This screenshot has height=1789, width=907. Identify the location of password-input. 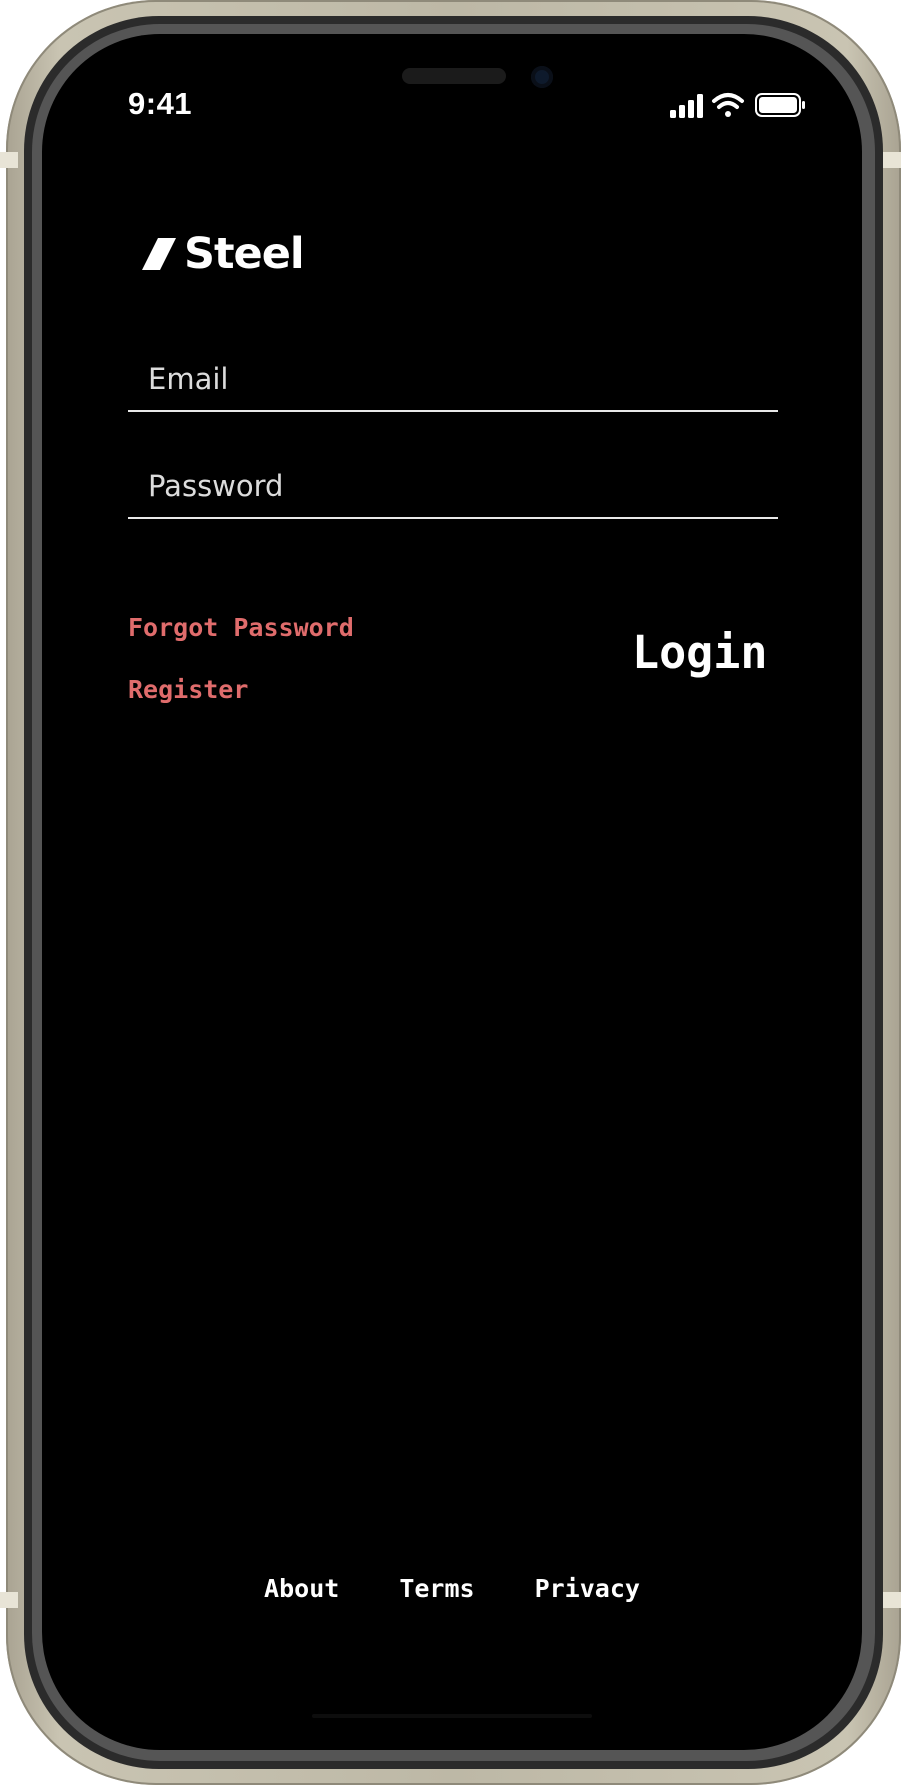
(458, 486).